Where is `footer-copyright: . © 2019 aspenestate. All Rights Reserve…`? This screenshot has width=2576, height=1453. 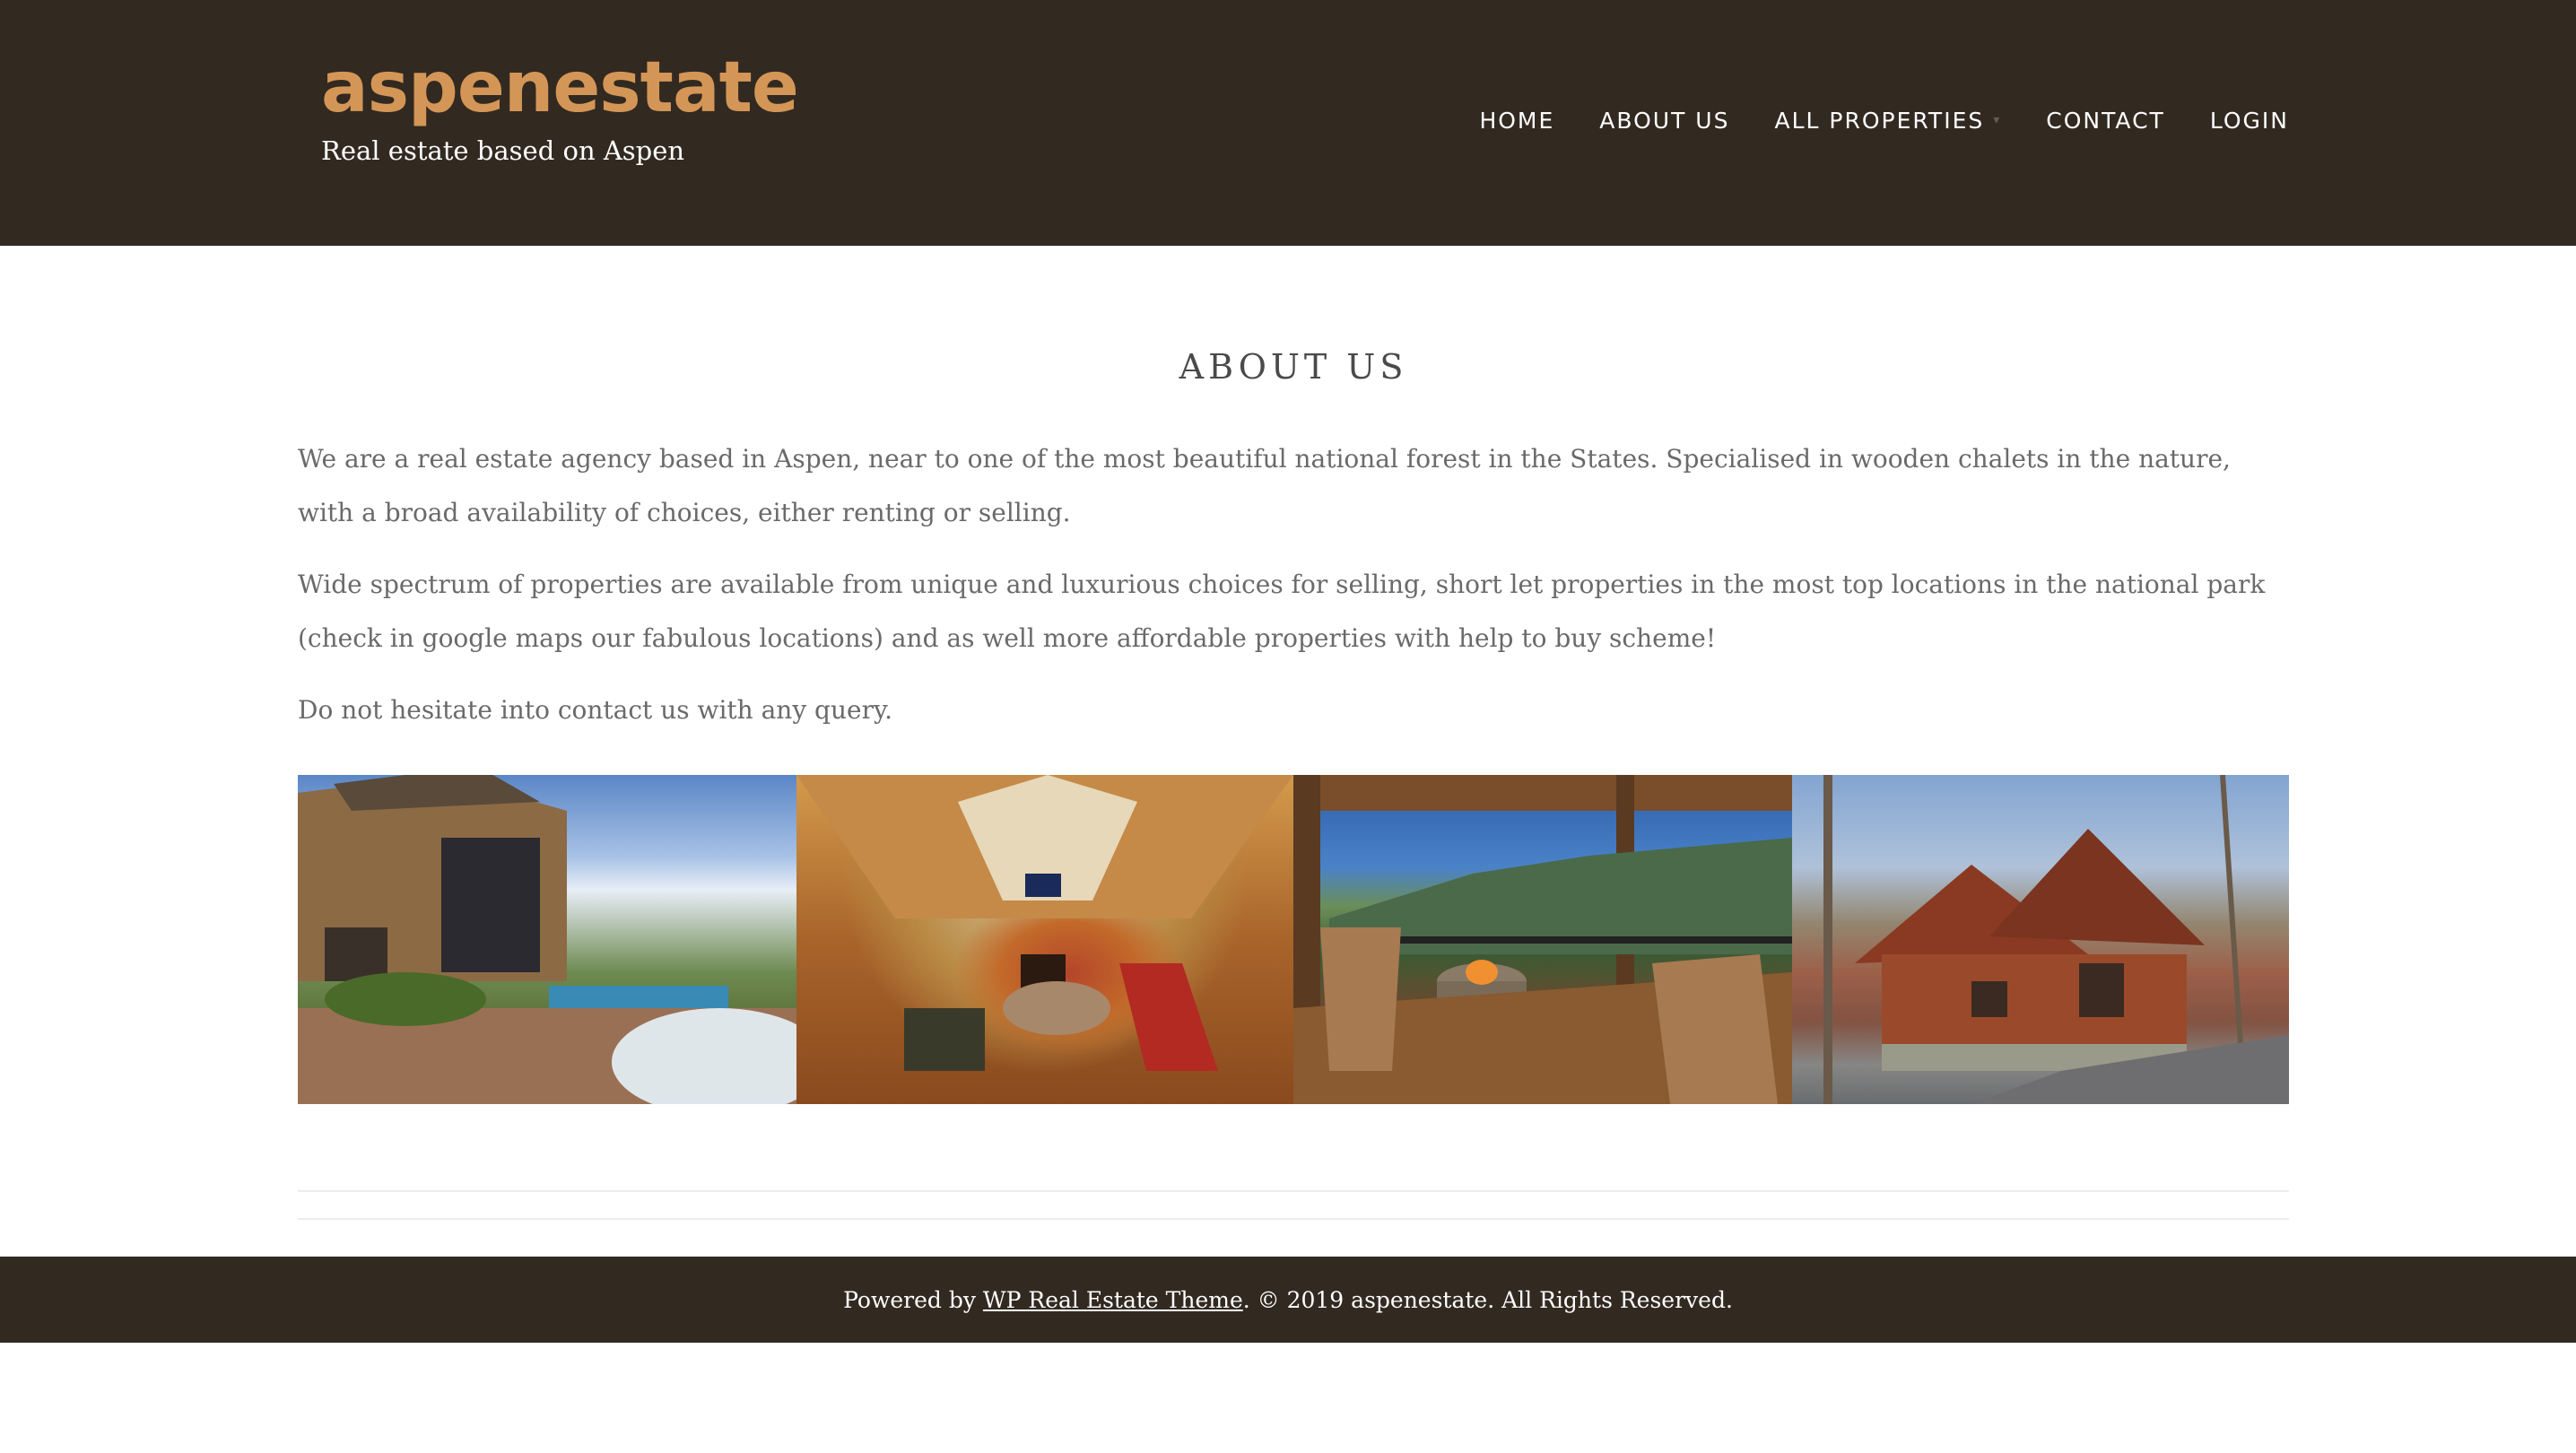 footer-copyright: . © 2019 aspenestate. All Rights Reserve… is located at coordinates (1487, 1299).